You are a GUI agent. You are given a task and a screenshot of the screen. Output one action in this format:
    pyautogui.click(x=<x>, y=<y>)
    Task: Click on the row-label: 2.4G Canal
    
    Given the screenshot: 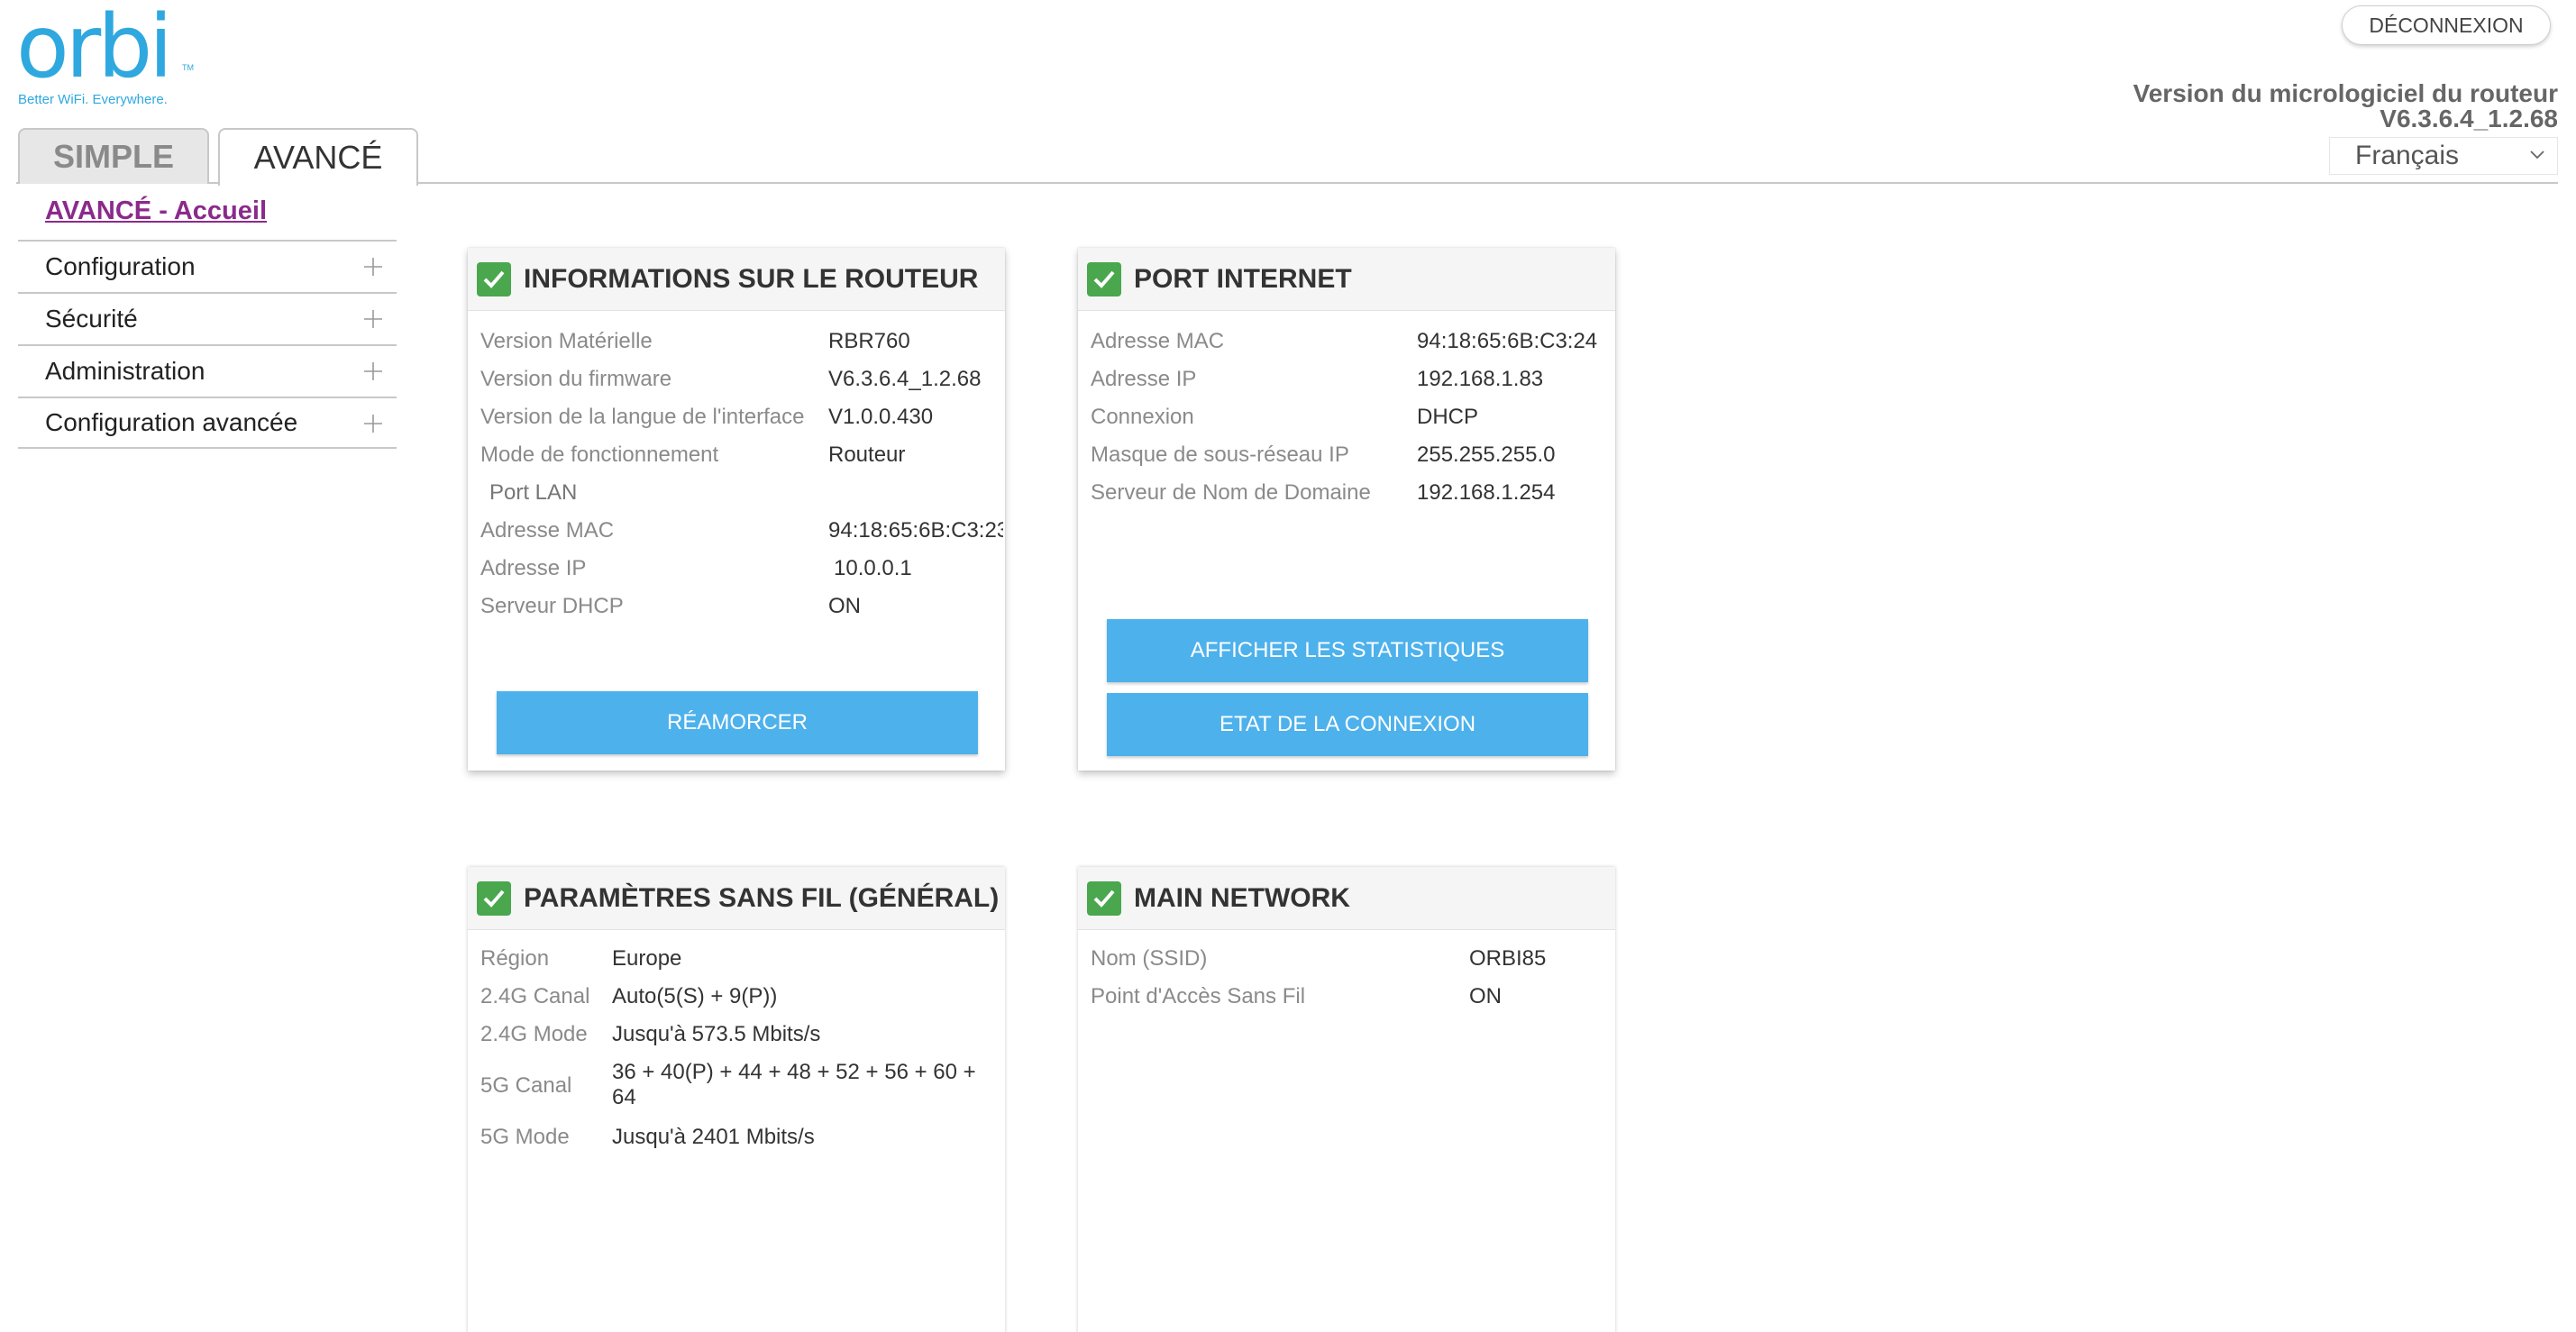 What is the action you would take?
    pyautogui.click(x=535, y=996)
    